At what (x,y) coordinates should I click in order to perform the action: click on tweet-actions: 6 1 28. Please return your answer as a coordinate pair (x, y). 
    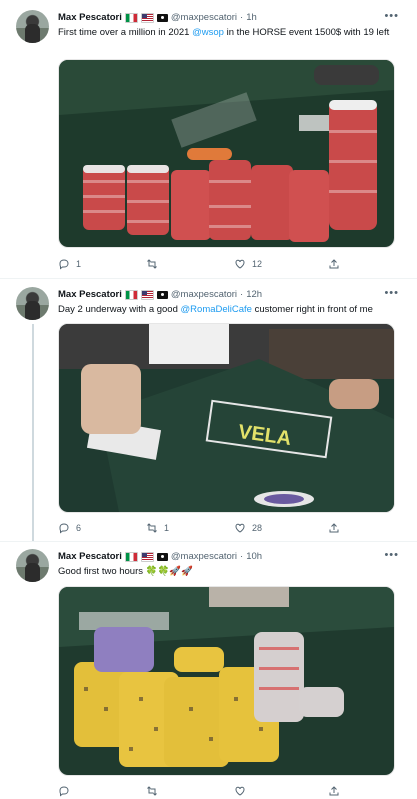
    Looking at the image, I should click on (208, 529).